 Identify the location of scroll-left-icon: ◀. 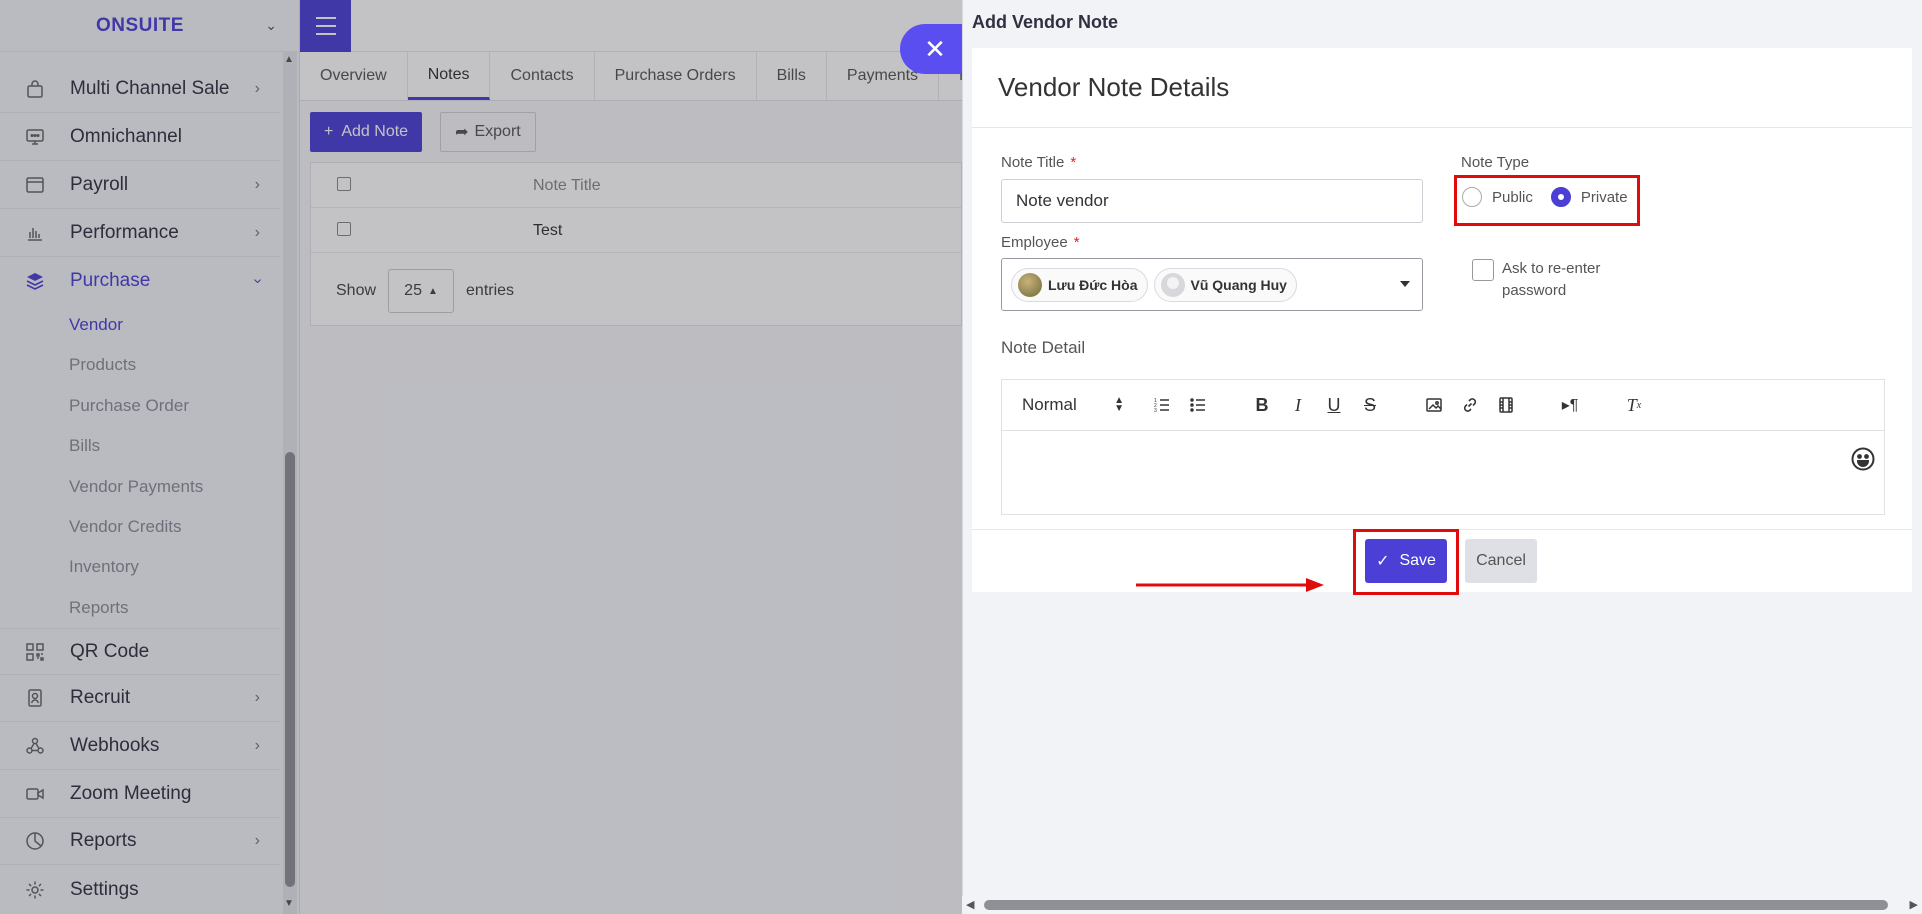
(970, 904).